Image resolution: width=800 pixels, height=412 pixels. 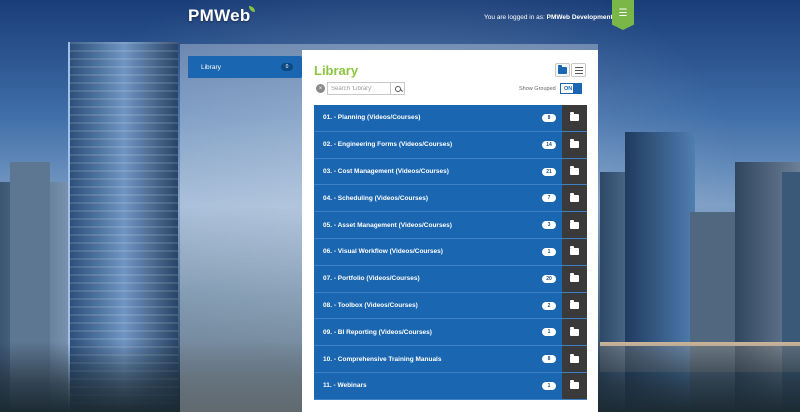 What do you see at coordinates (287, 67) in the screenshot?
I see `sidebar-item-count: 0` at bounding box center [287, 67].